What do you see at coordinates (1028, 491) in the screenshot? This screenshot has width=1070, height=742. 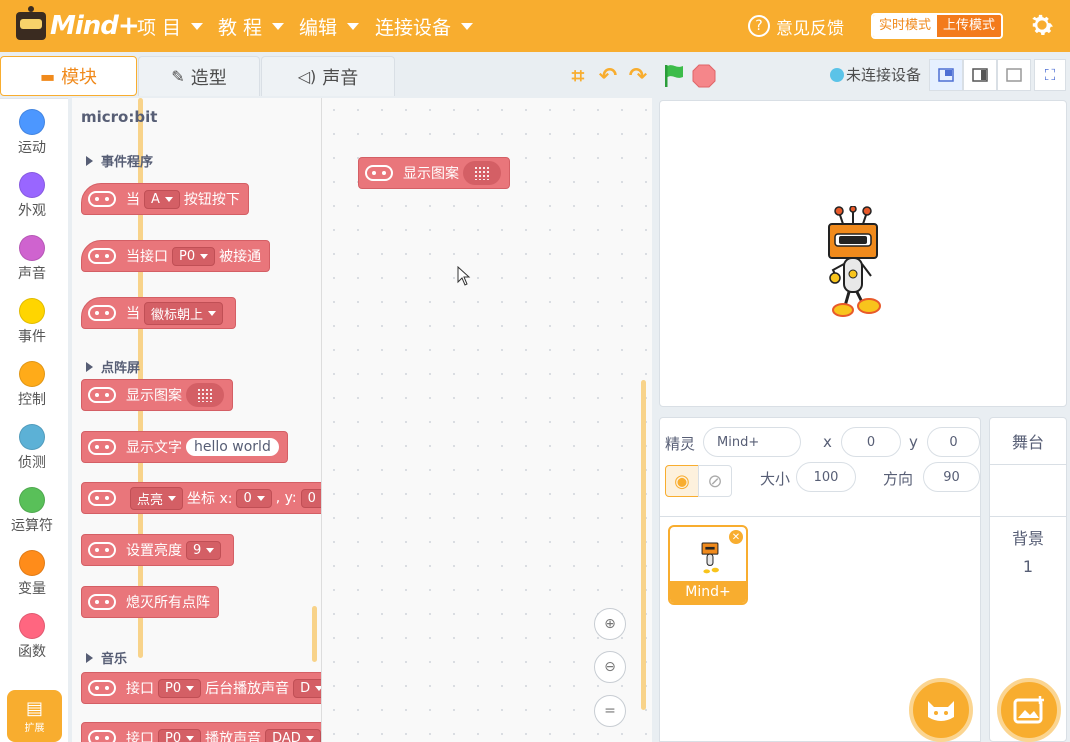 I see `stage-thumbnail` at bounding box center [1028, 491].